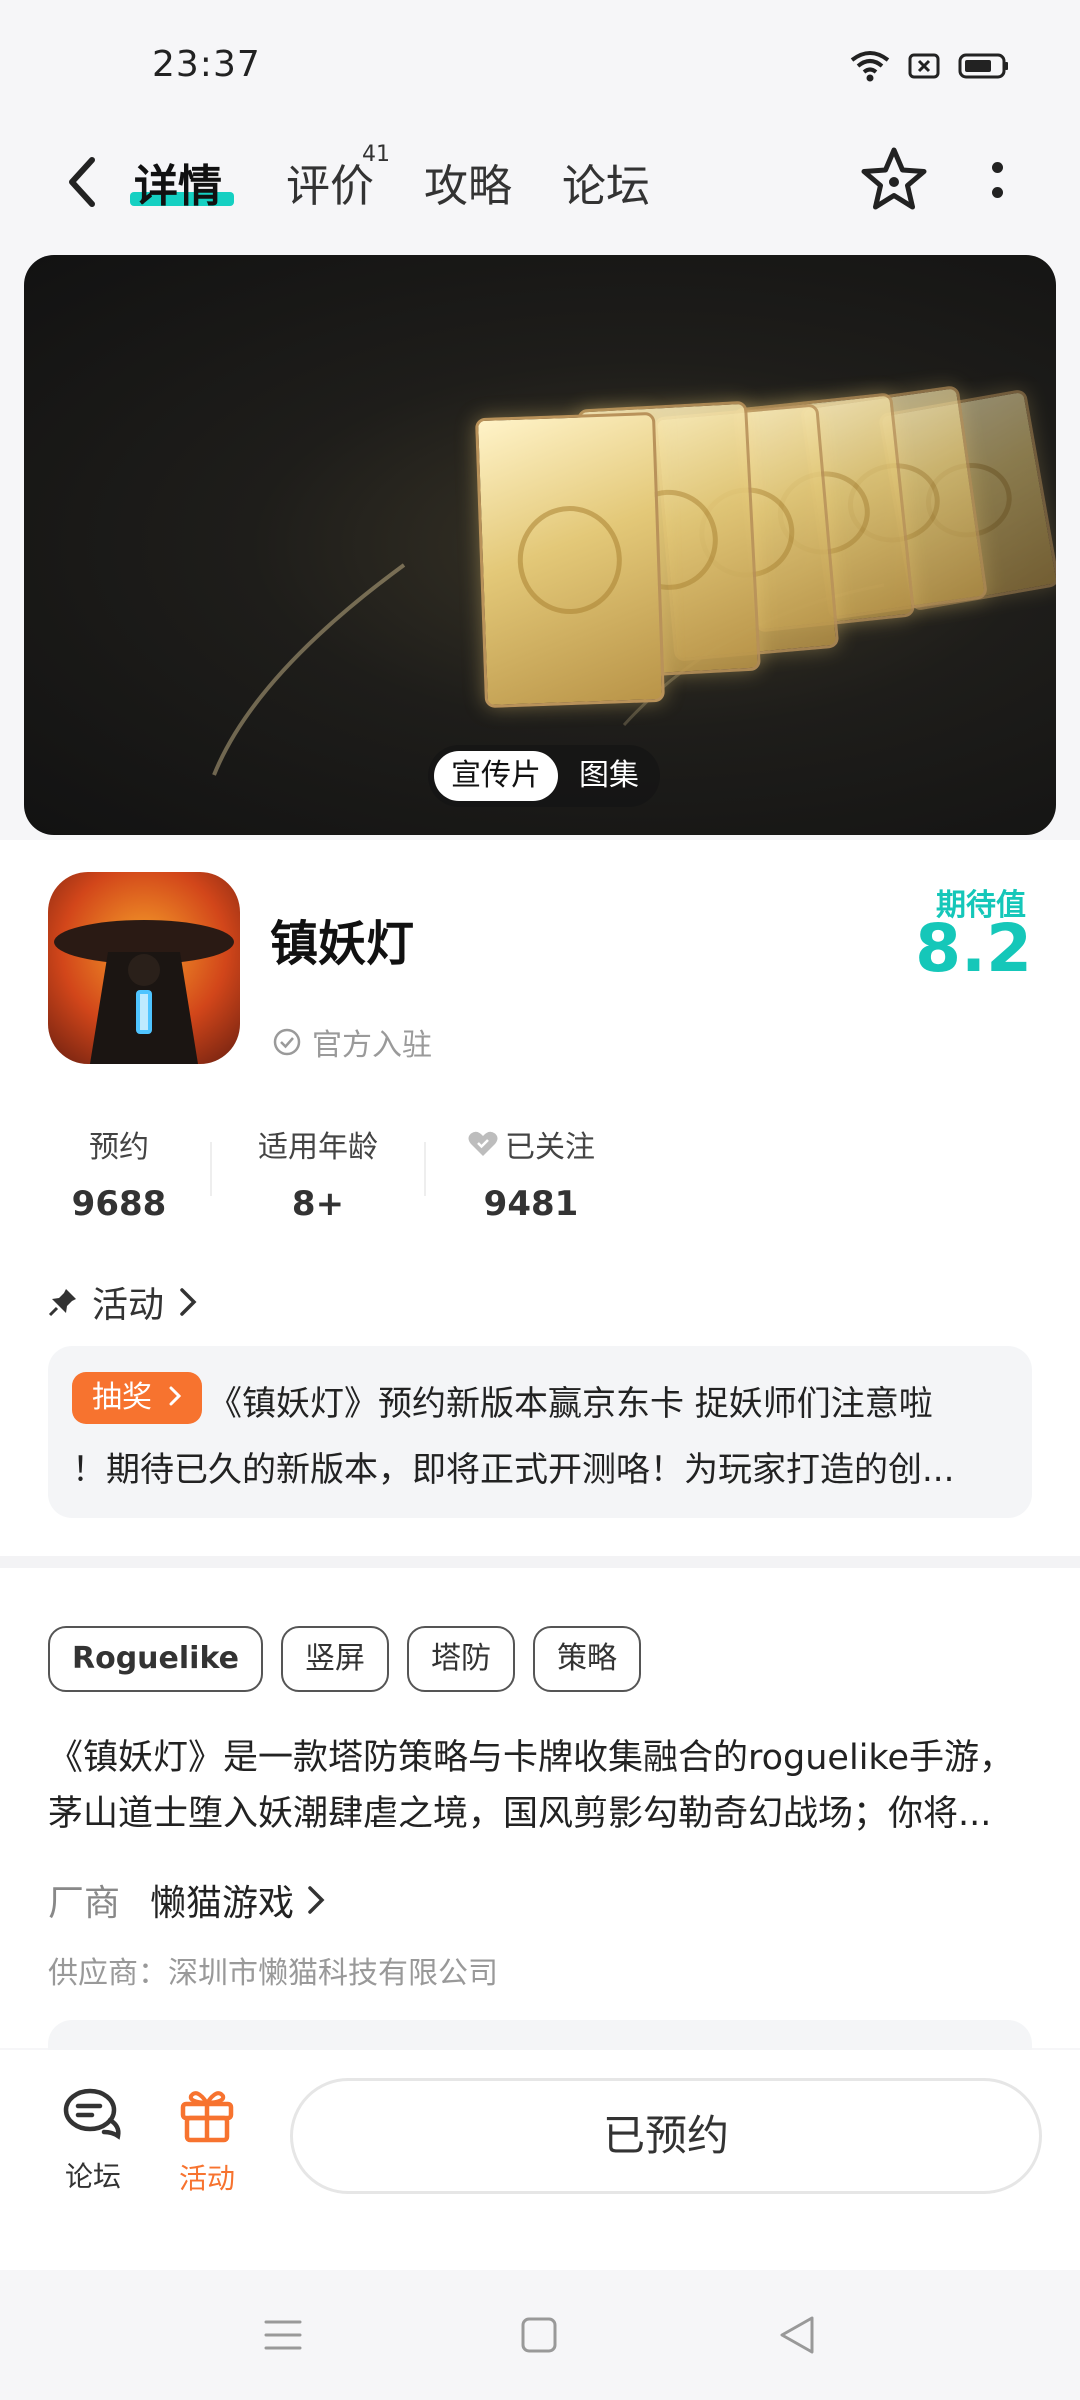  I want to click on stat-followers: 已关注 9481, so click(531, 1173).